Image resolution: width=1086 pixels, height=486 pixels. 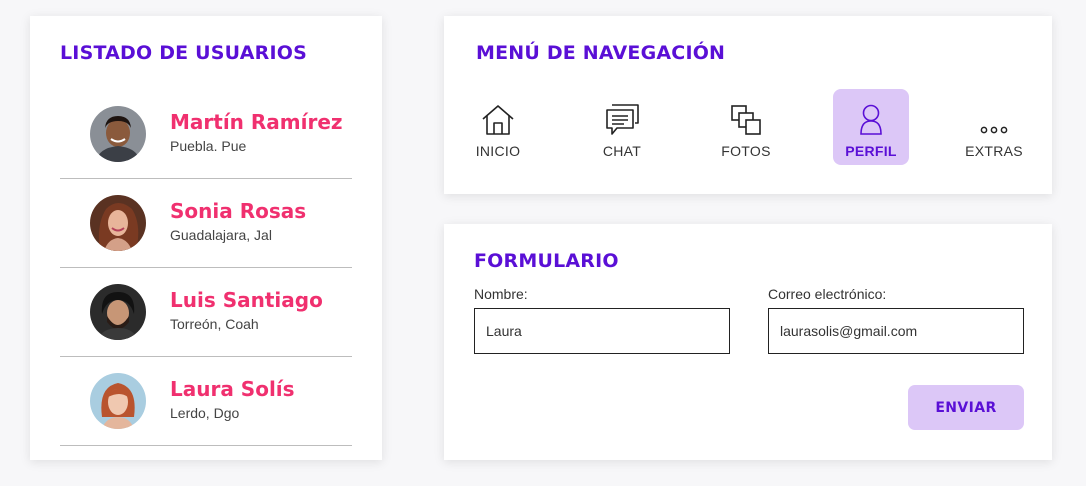 I want to click on nav-item-fotos: FOTOS, so click(x=746, y=127).